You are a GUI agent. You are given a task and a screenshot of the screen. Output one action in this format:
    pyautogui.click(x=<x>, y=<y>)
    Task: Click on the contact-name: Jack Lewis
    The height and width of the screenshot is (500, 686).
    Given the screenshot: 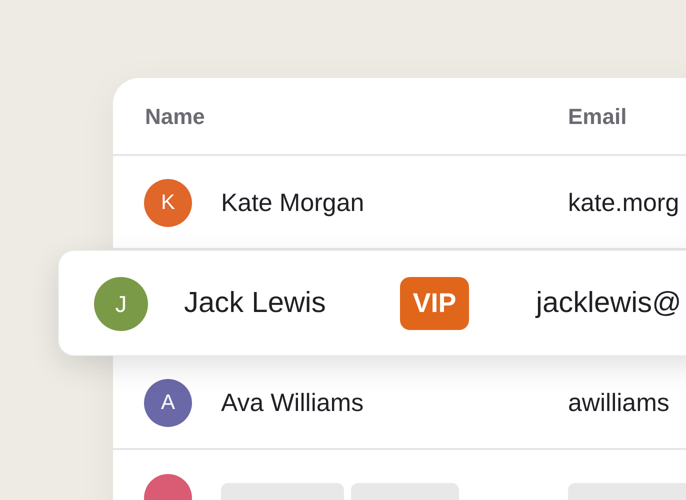 What is the action you would take?
    pyautogui.click(x=255, y=303)
    